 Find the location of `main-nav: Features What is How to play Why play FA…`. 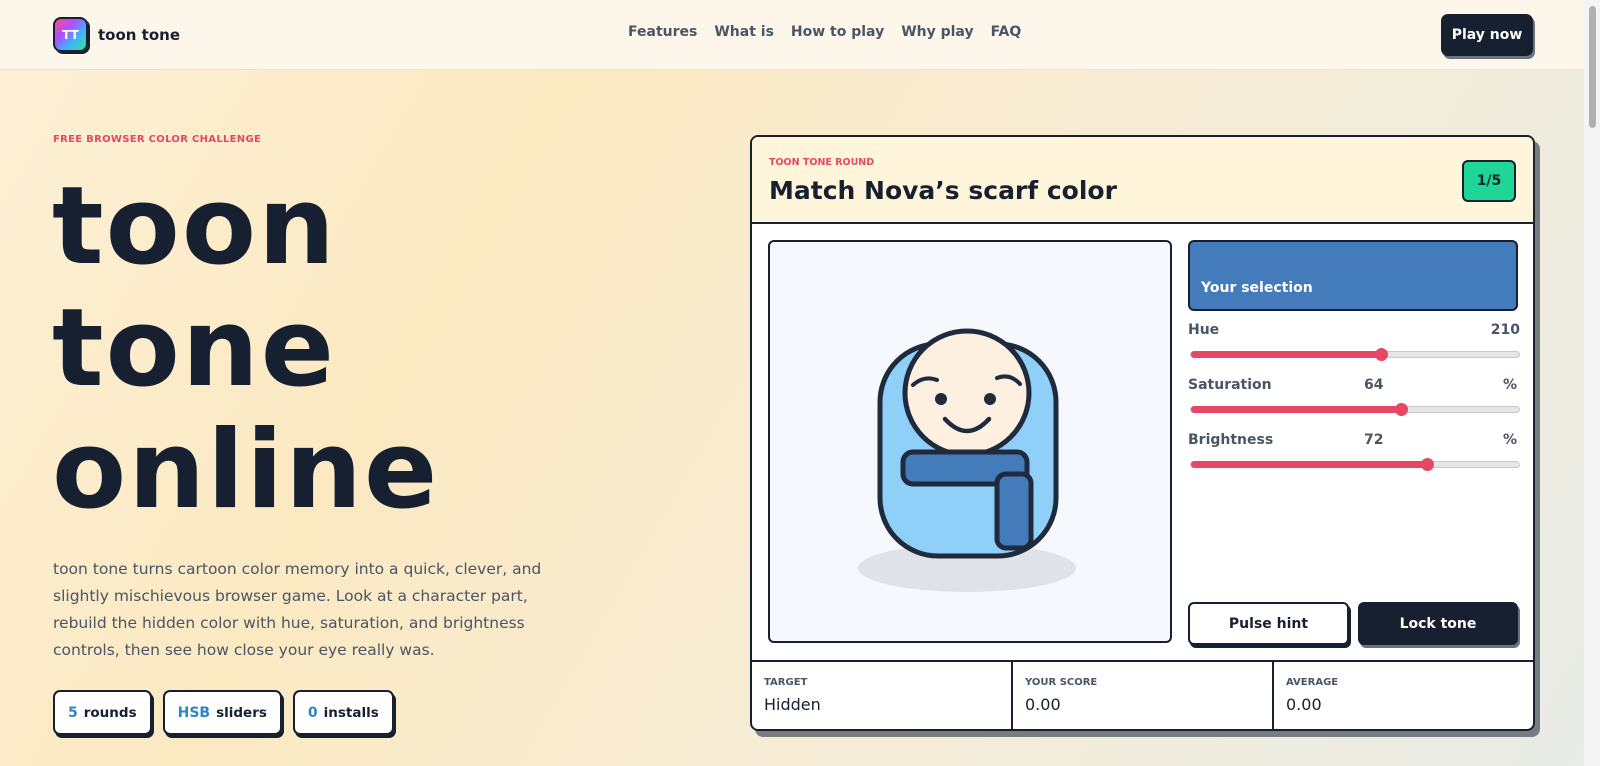

main-nav: Features What is How to play Why play FA… is located at coordinates (824, 32).